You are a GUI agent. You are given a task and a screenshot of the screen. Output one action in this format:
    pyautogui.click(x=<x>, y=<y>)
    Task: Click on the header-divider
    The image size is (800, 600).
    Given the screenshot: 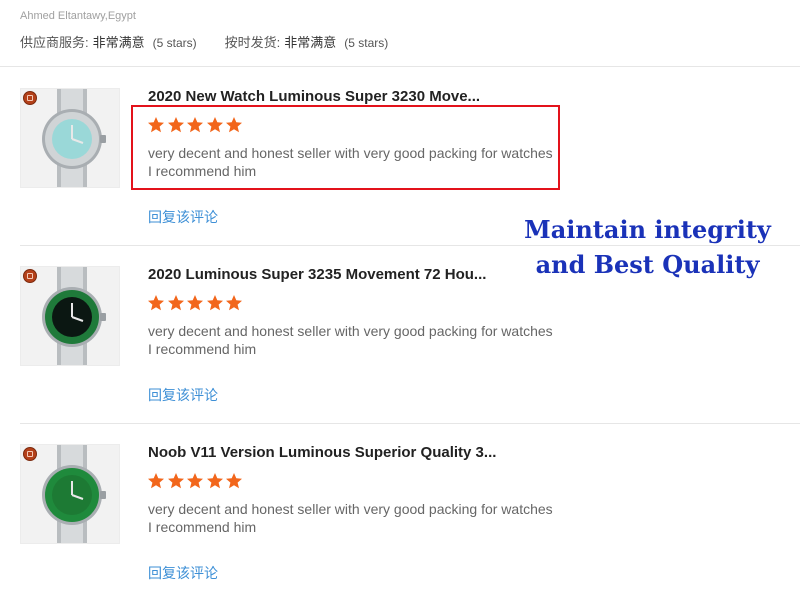 What is the action you would take?
    pyautogui.click(x=400, y=66)
    